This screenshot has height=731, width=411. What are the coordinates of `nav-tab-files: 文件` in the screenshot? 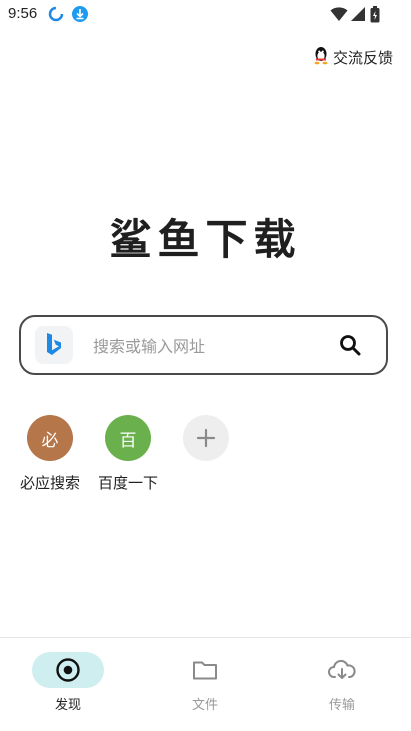 It's located at (205, 682).